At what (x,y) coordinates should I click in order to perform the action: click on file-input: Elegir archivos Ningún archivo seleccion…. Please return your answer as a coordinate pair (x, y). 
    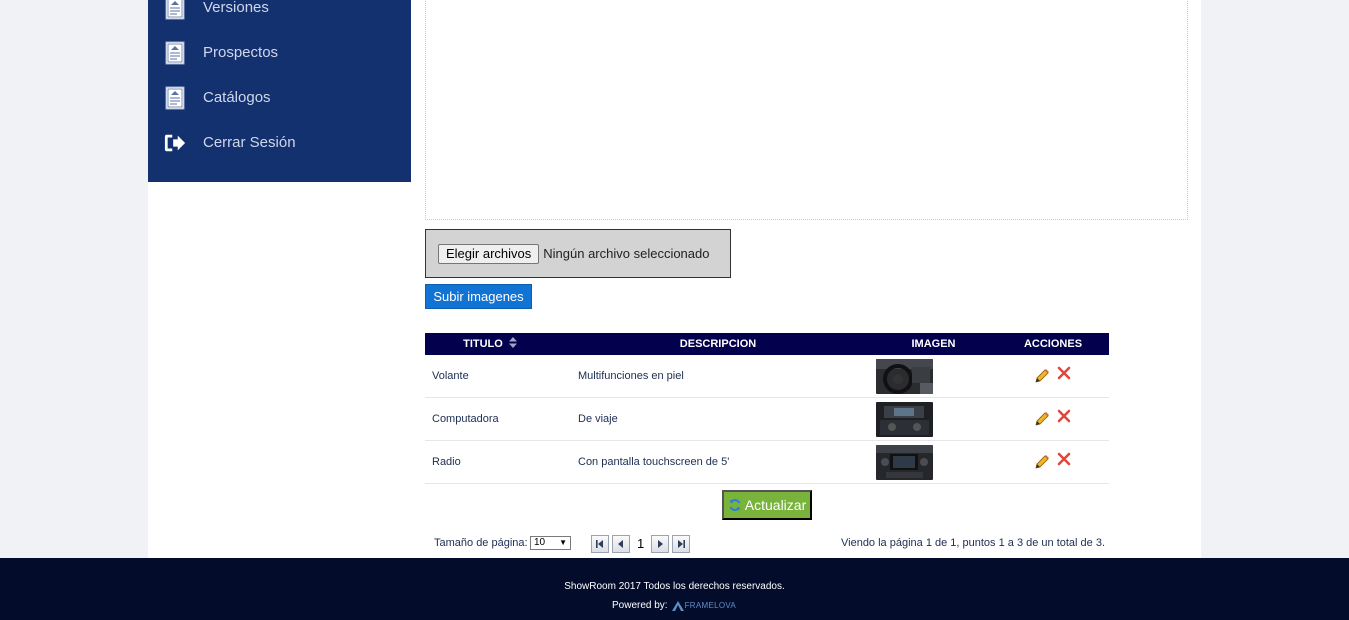
    Looking at the image, I should click on (578, 253).